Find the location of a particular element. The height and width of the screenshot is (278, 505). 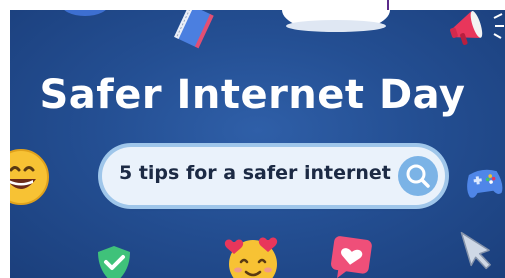

heart-bubble-icon is located at coordinates (351, 257).